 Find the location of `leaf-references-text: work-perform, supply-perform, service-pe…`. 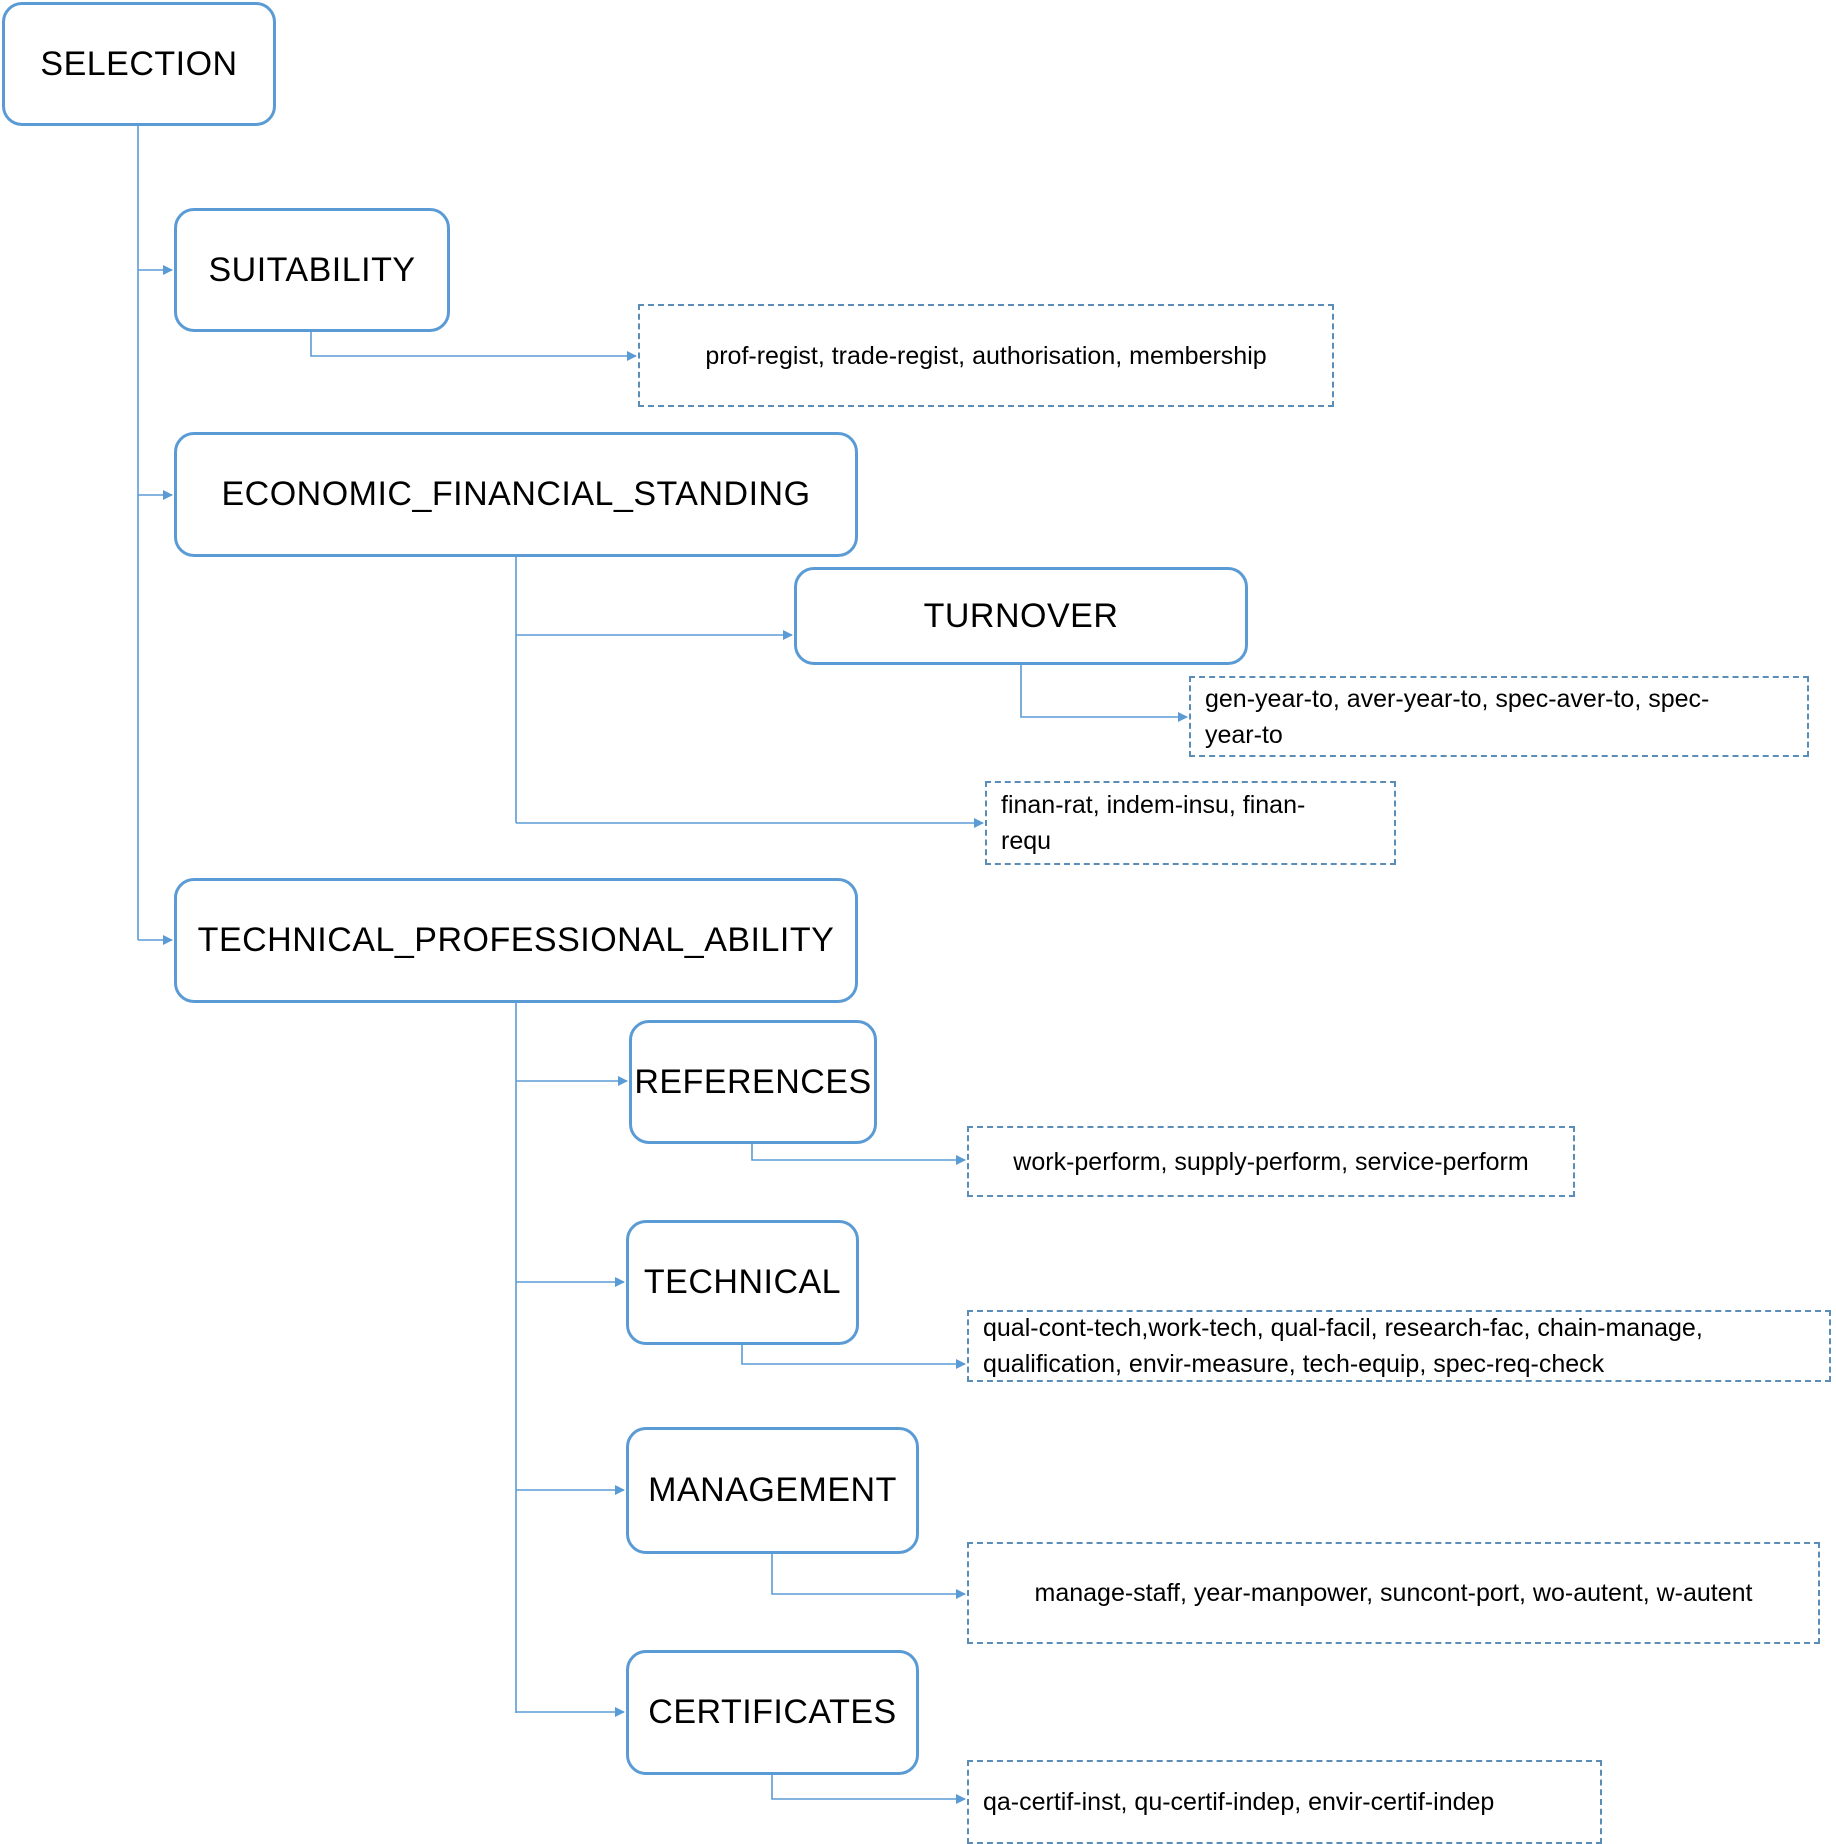

leaf-references-text: work-perform, supply-perform, service-pe… is located at coordinates (1271, 1161).